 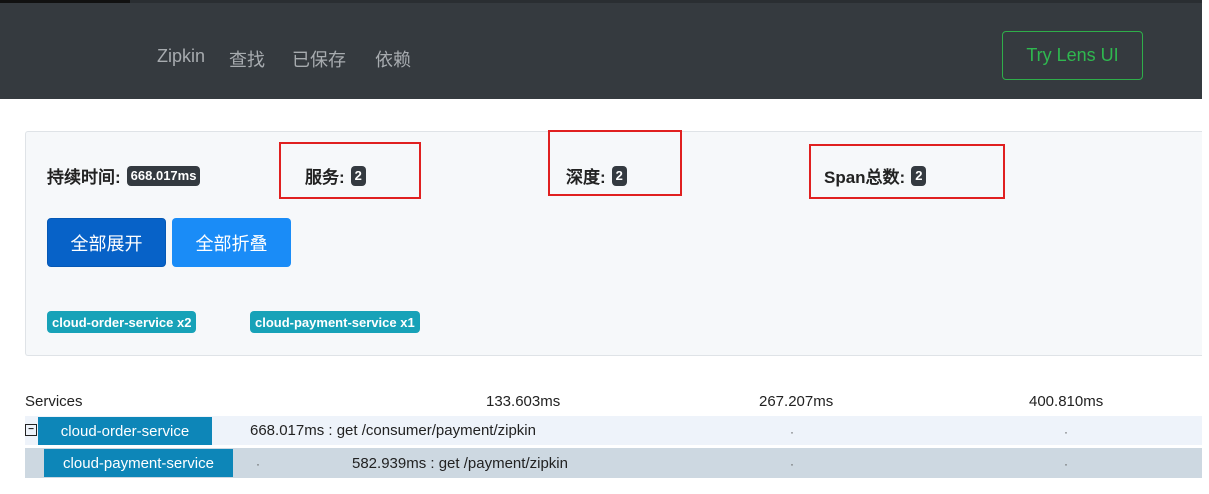 What do you see at coordinates (393, 430) in the screenshot?
I see `span-label-order: 668.017ms : get /consumer/payment/zipkin` at bounding box center [393, 430].